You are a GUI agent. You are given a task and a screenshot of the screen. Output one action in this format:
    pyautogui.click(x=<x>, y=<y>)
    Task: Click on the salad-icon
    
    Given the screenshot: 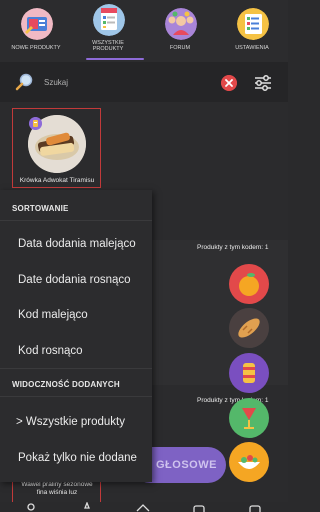 What is the action you would take?
    pyautogui.click(x=249, y=462)
    